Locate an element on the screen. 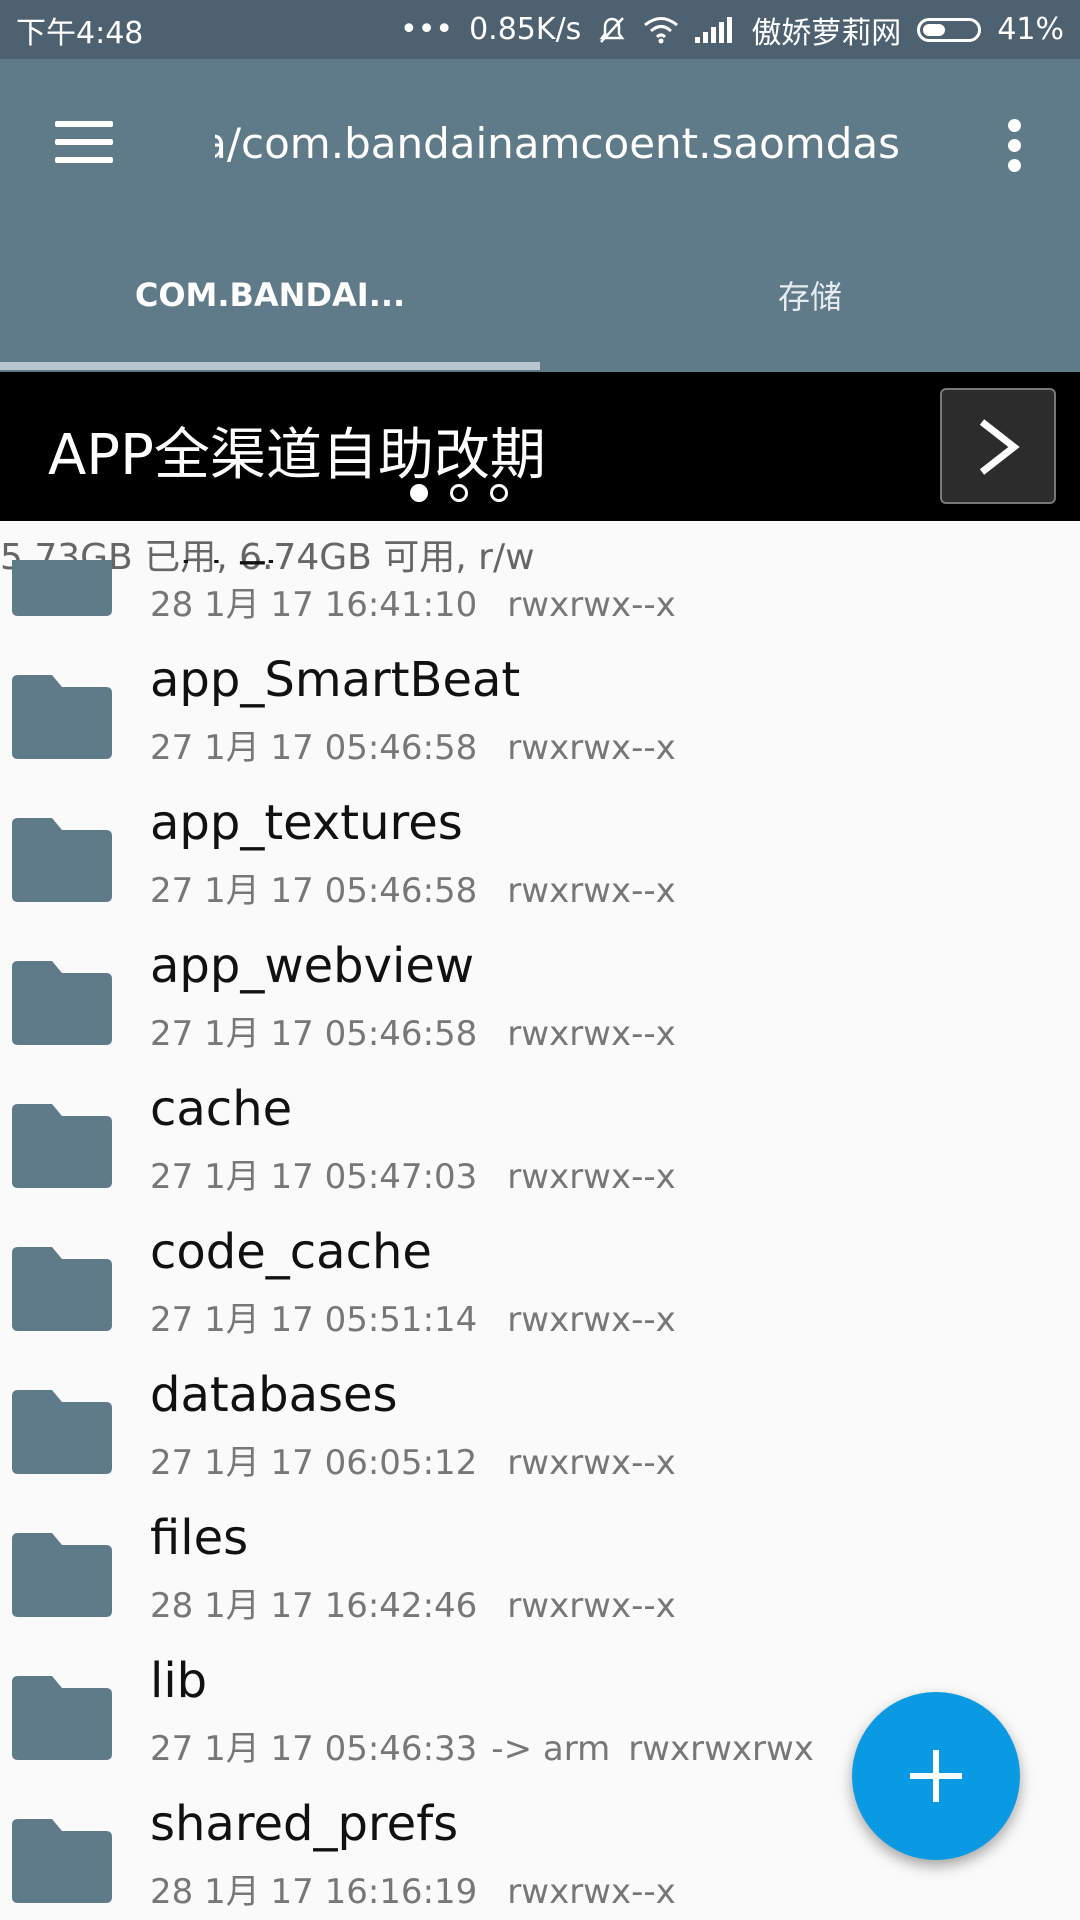 The image size is (1080, 1920). file-name: app_SmartBeat is located at coordinates (335, 680).